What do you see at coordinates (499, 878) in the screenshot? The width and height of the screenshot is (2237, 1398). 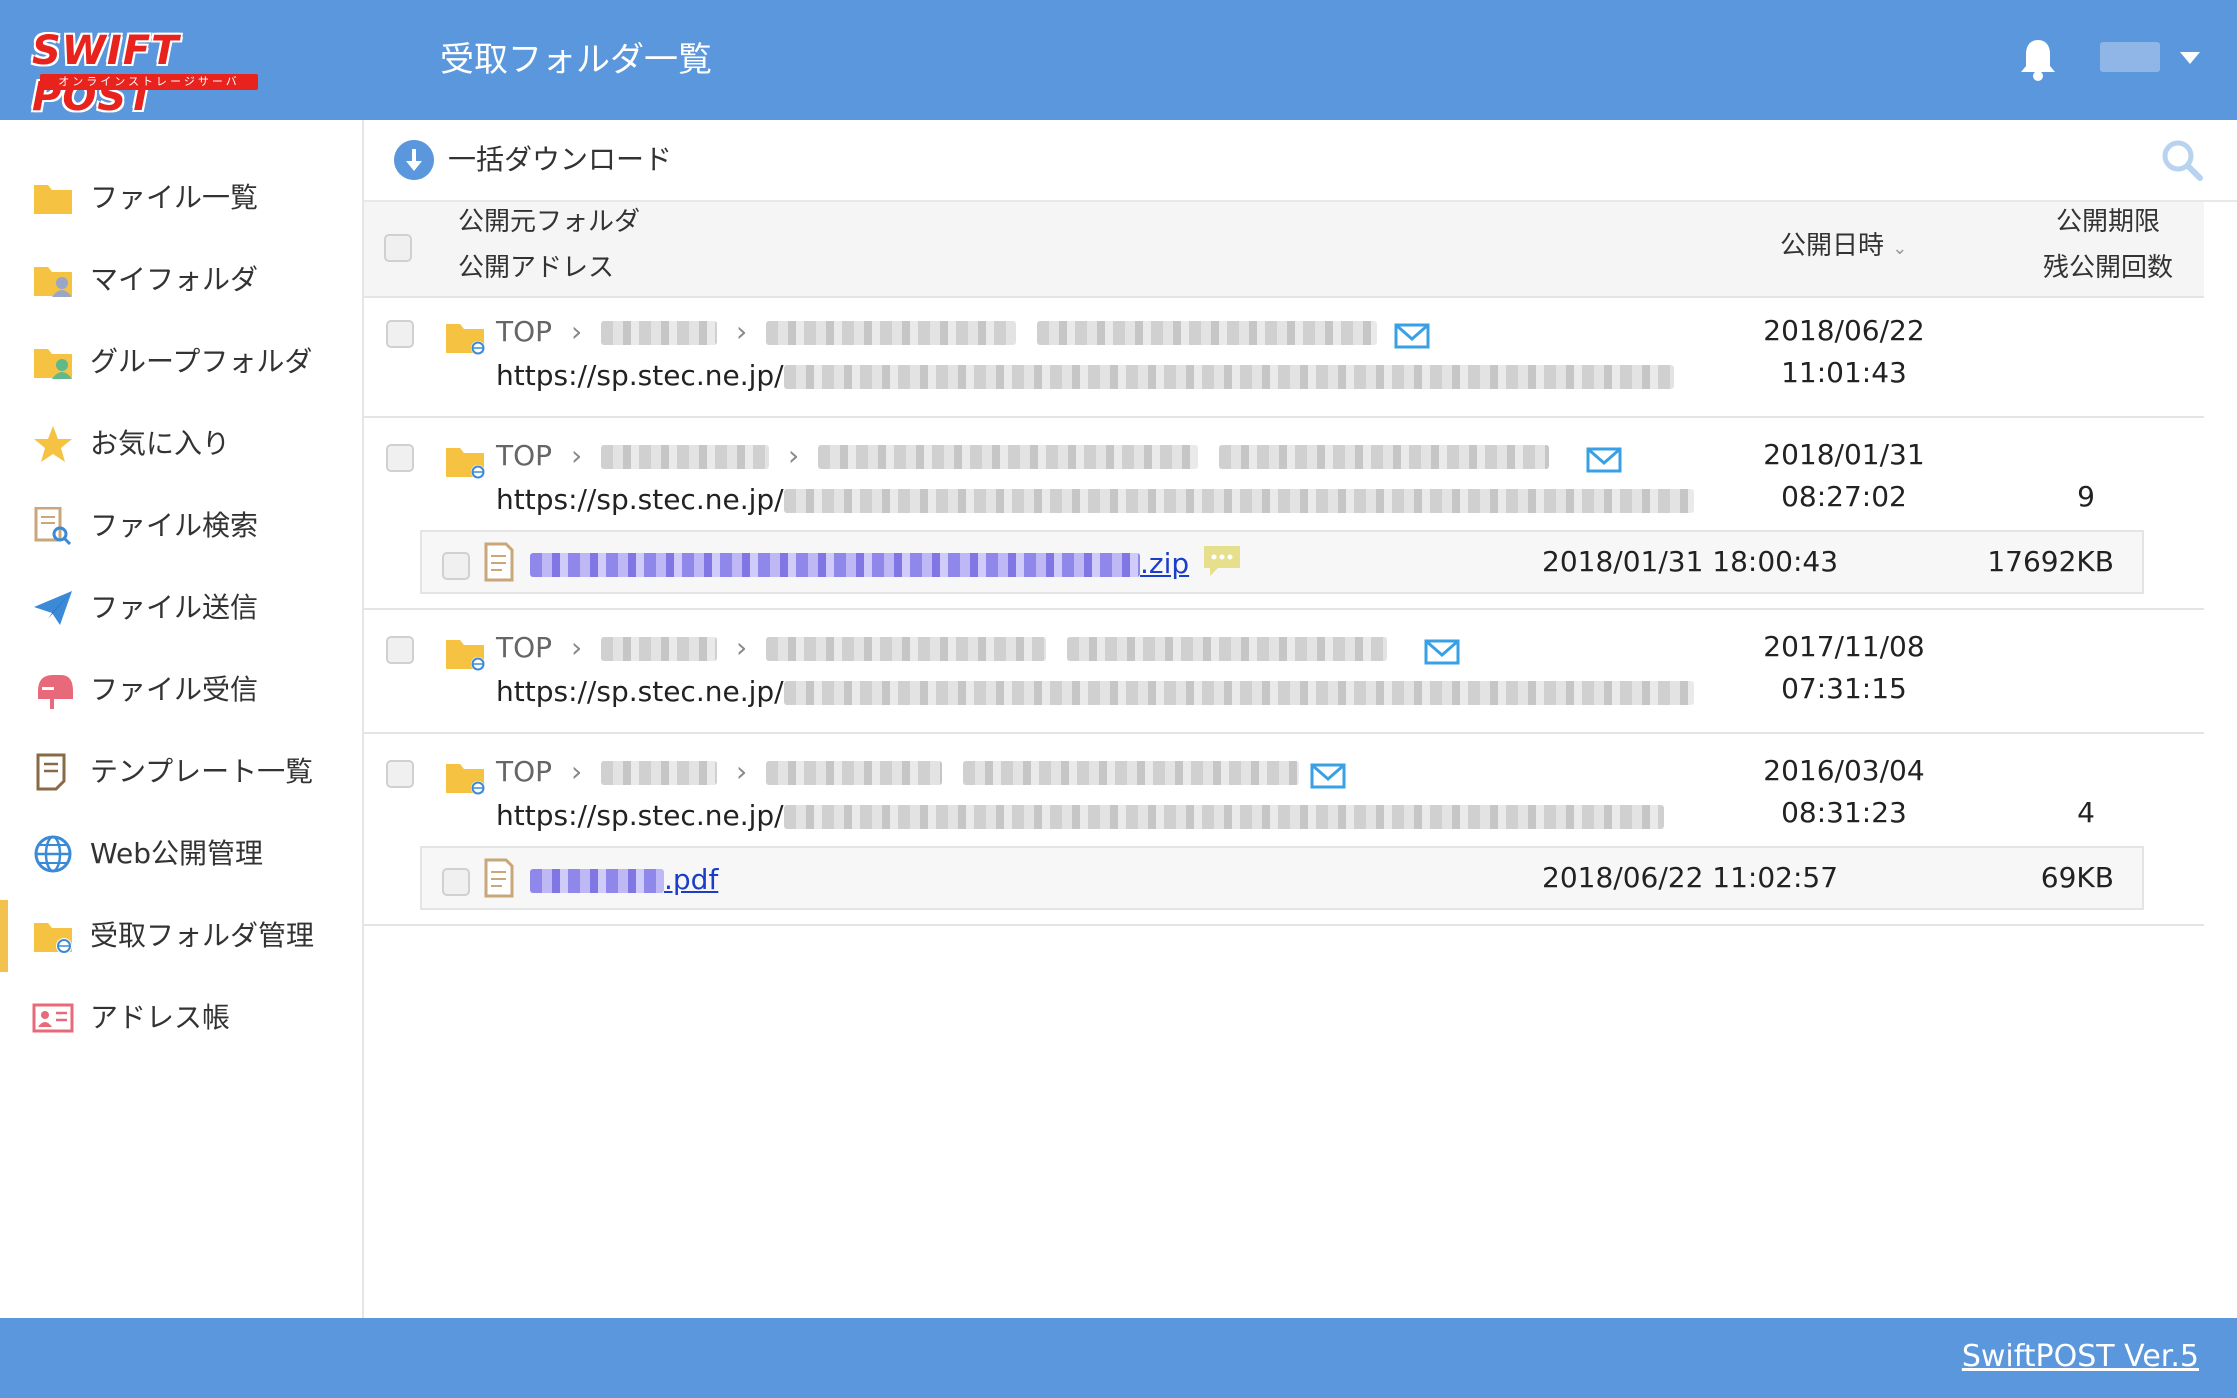 I see `document-icon` at bounding box center [499, 878].